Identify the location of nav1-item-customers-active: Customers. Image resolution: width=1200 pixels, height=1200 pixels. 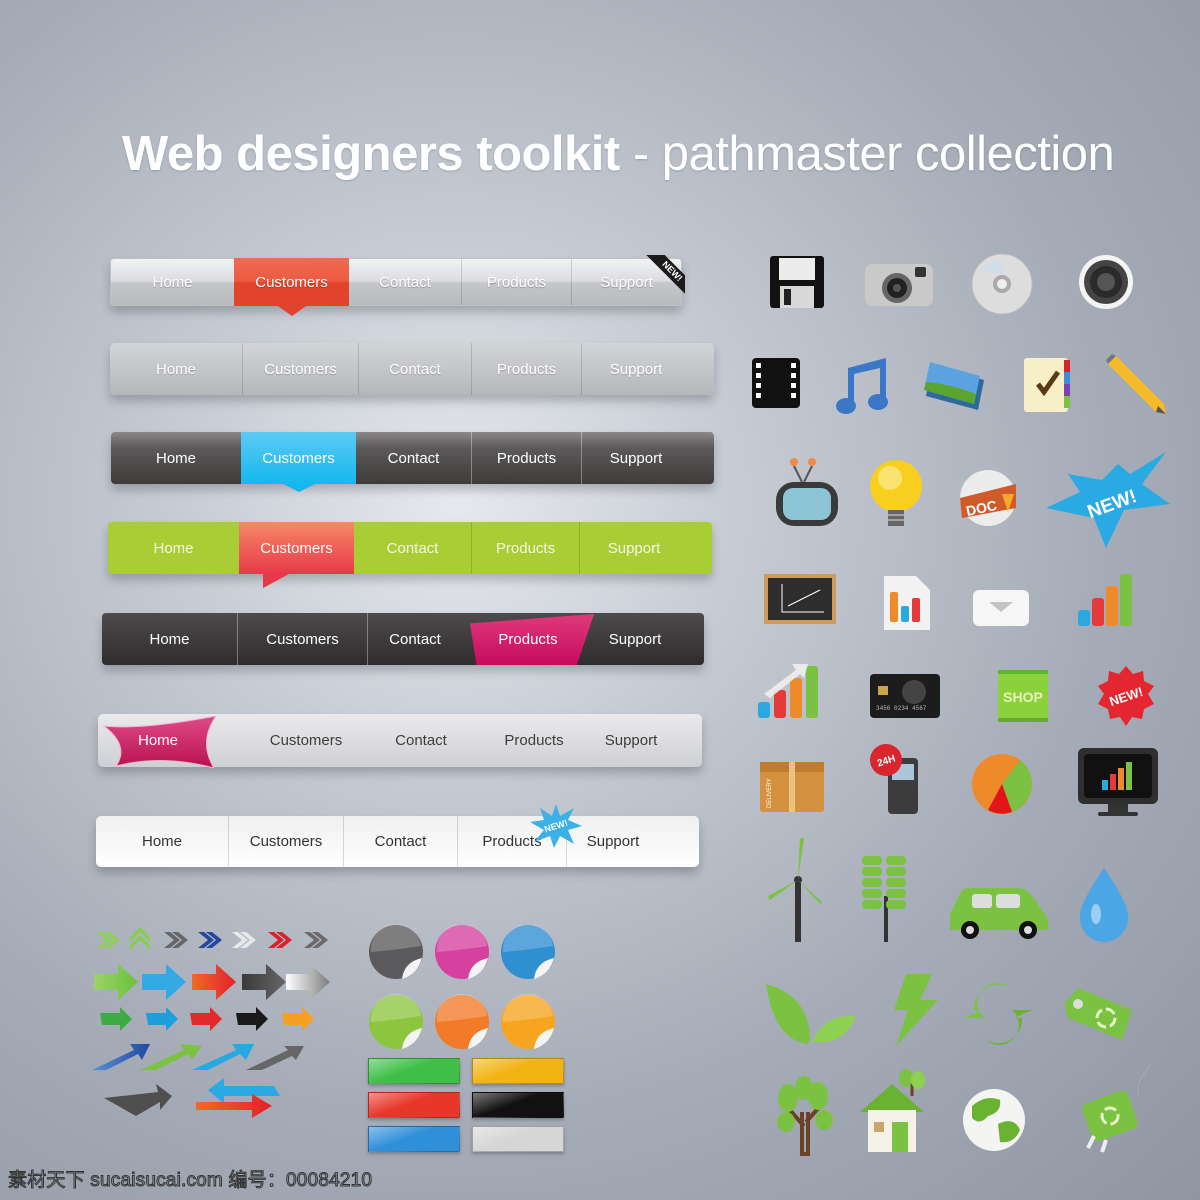
(291, 287).